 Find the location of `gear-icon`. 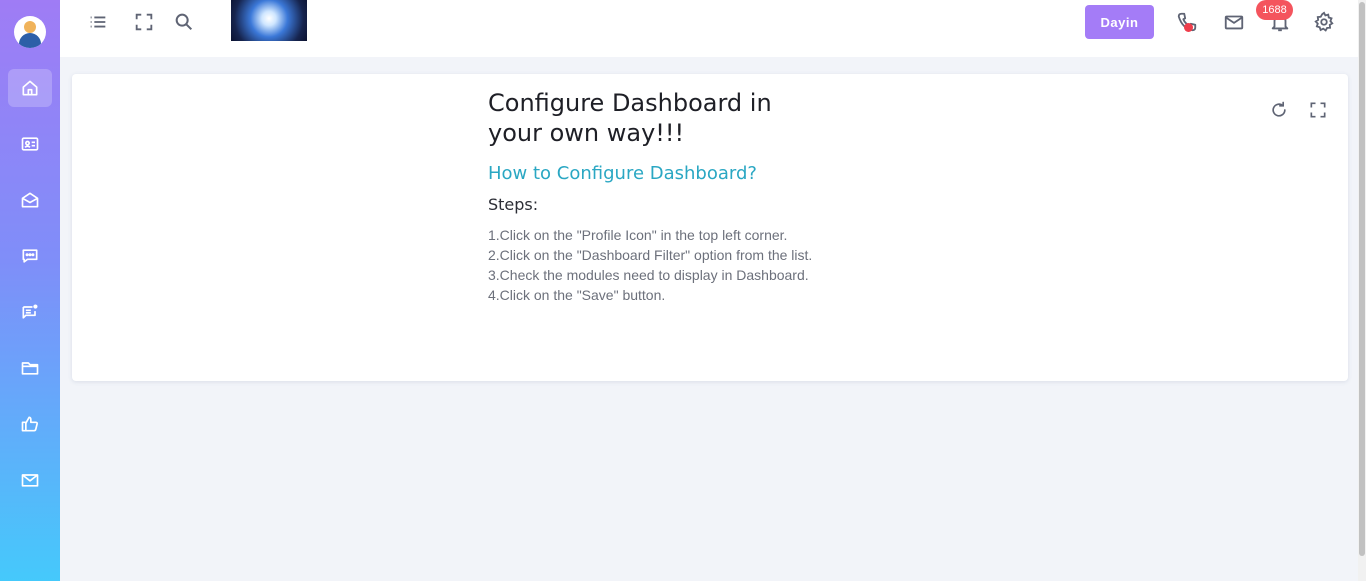

gear-icon is located at coordinates (1324, 21).